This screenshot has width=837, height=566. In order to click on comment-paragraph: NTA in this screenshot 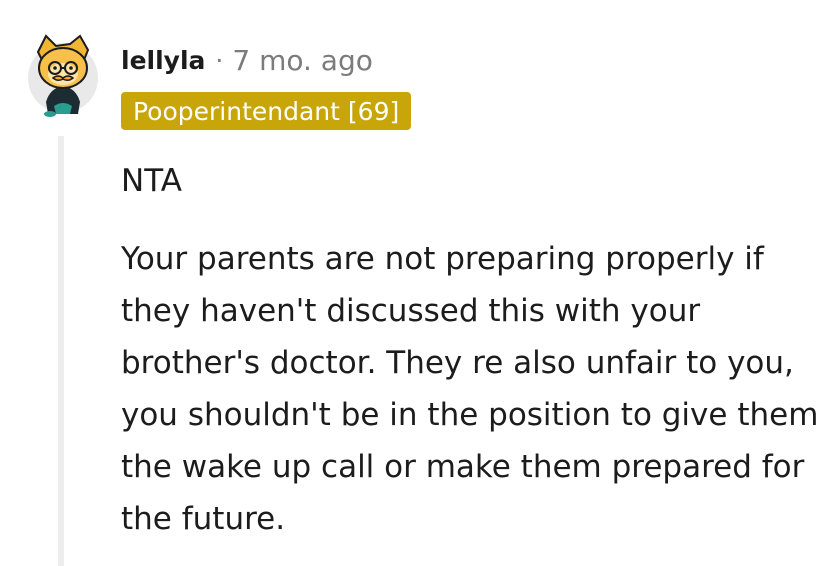, I will do `click(151, 181)`.